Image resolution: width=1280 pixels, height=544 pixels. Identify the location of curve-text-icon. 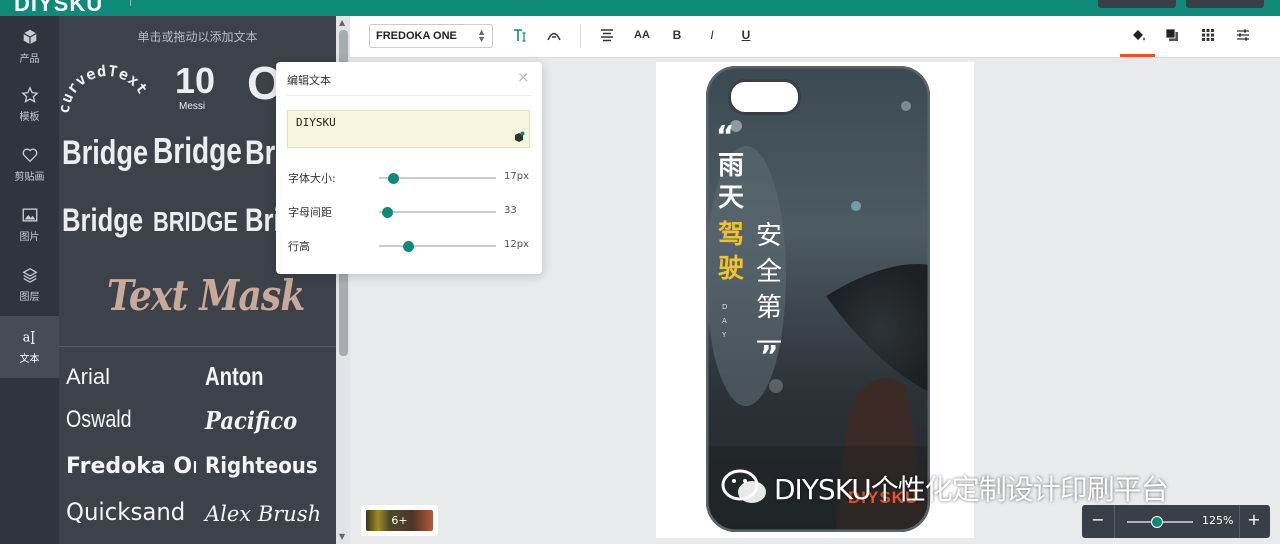
(554, 35).